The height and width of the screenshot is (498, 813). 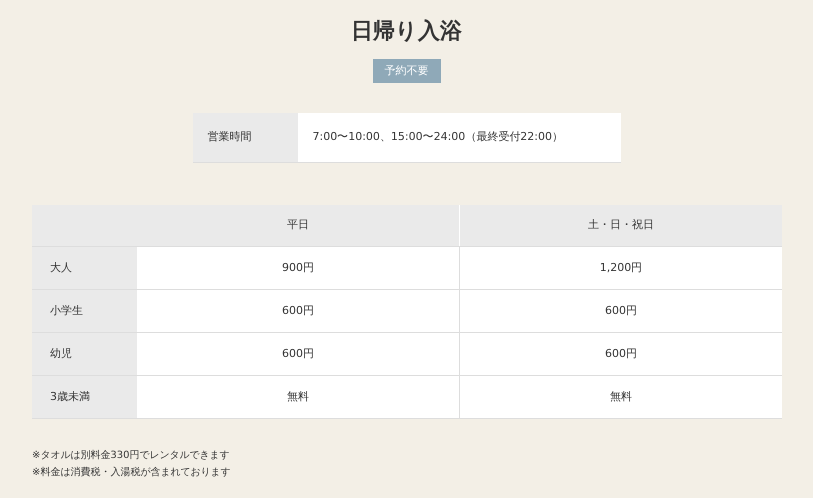 I want to click on footnote: ※料金は消費税・入湯税が含まれております, so click(x=132, y=473).